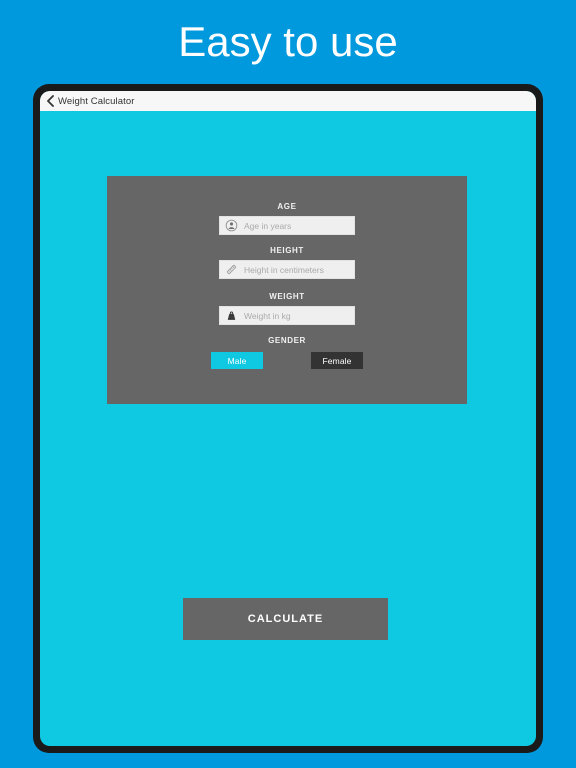  Describe the element at coordinates (287, 296) in the screenshot. I see `label-weight: WEIGHT` at that location.